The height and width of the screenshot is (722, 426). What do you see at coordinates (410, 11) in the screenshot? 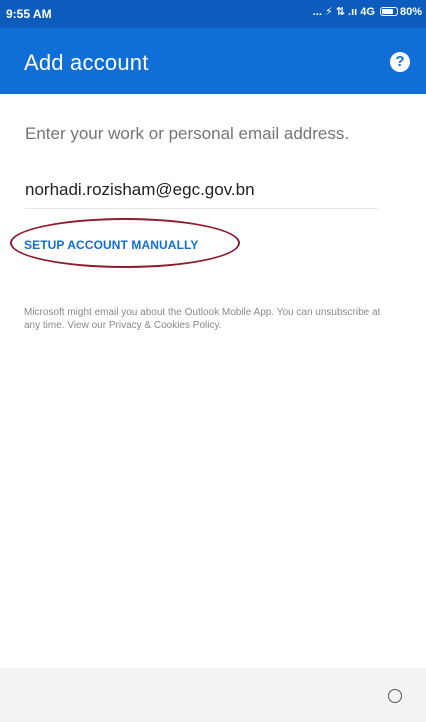
I see `battery-percent: 80%` at bounding box center [410, 11].